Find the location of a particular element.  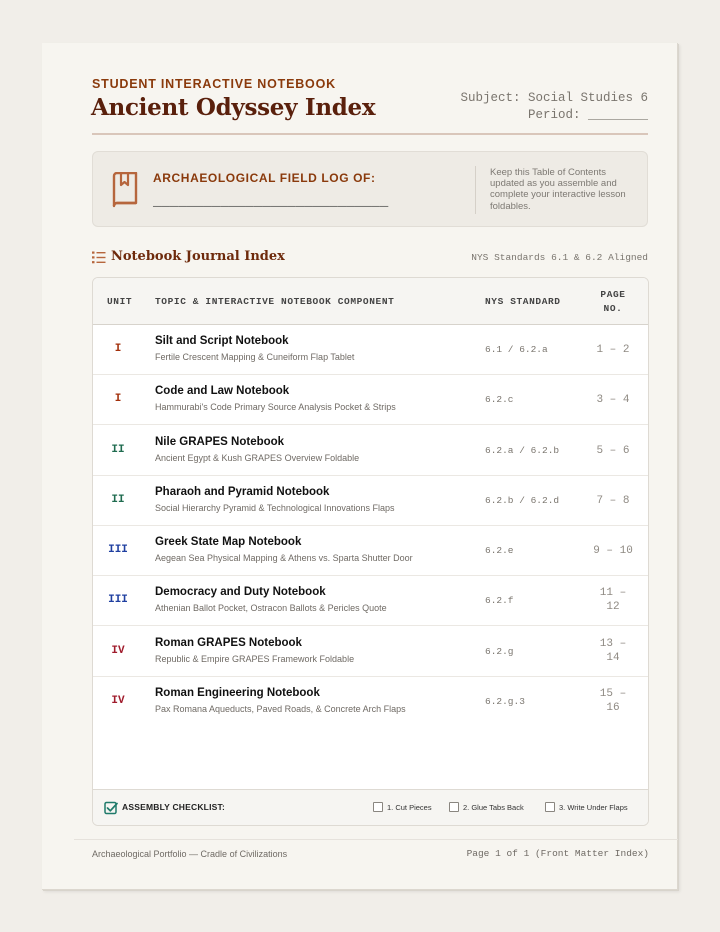

subject-label: Subject: Social Studies 6 is located at coordinates (554, 98).